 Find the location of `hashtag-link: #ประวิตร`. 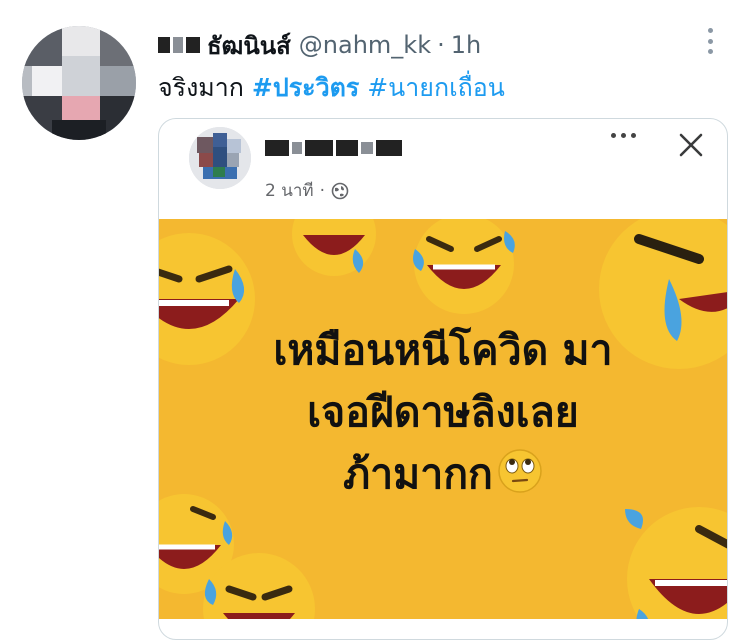

hashtag-link: #ประวิตร is located at coordinates (305, 87).